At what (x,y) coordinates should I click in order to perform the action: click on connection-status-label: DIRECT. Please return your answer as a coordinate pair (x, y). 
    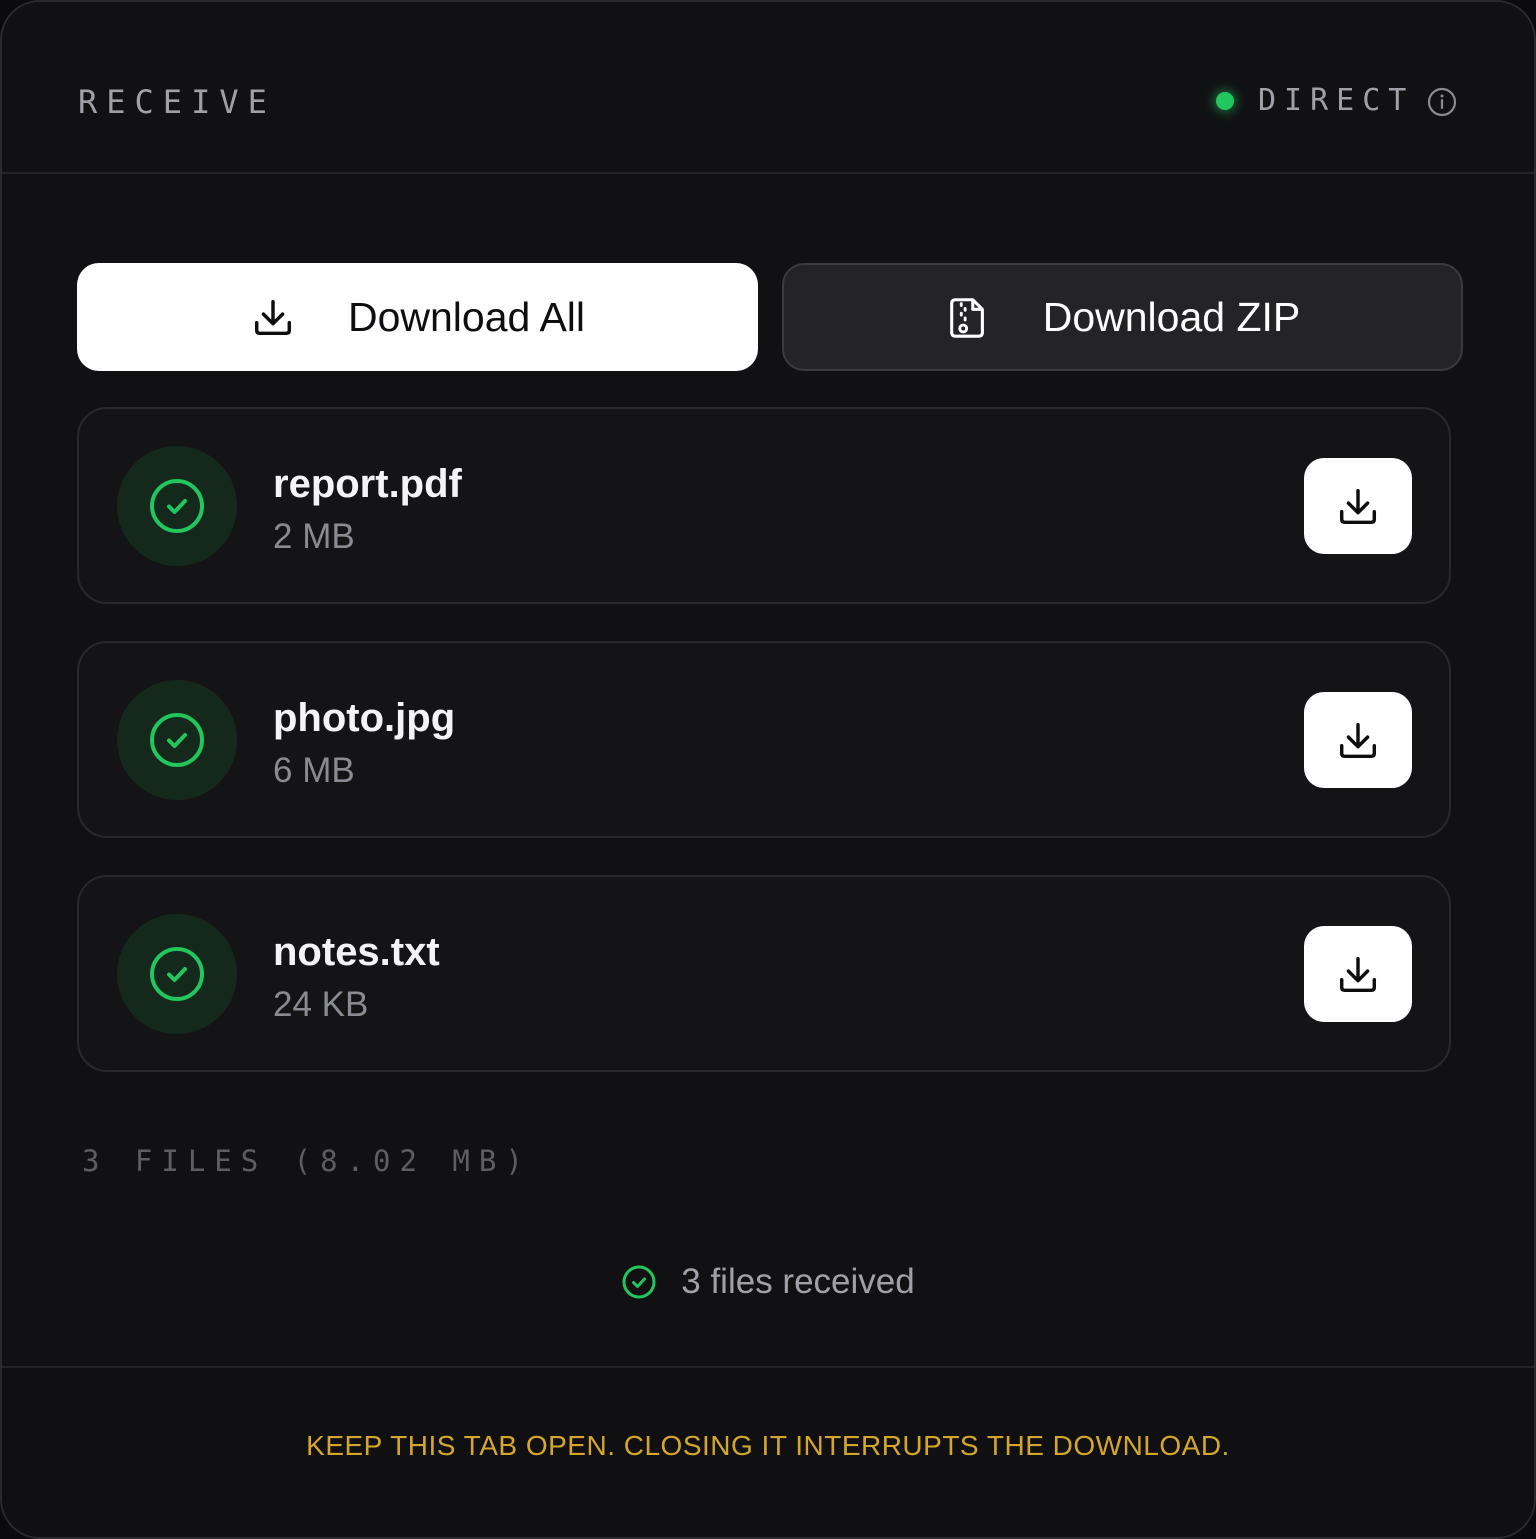
    Looking at the image, I should click on (1336, 100).